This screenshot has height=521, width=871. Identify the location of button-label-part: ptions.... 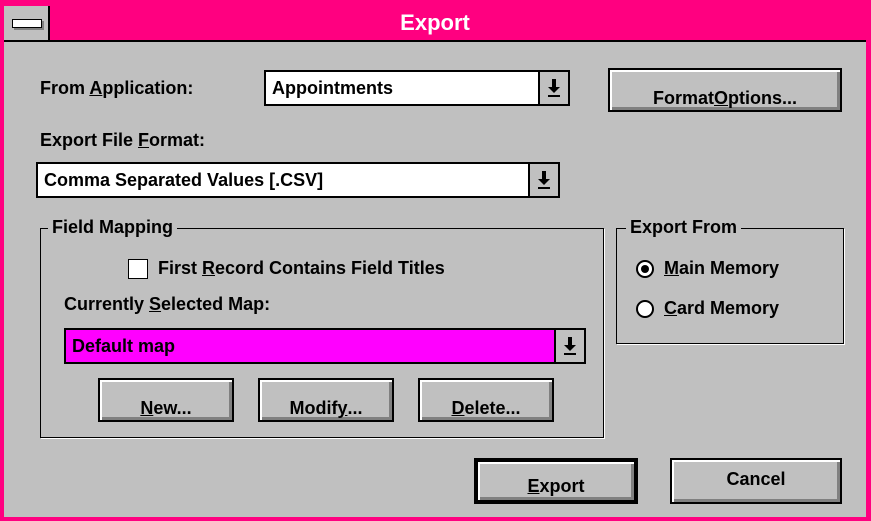
(763, 98).